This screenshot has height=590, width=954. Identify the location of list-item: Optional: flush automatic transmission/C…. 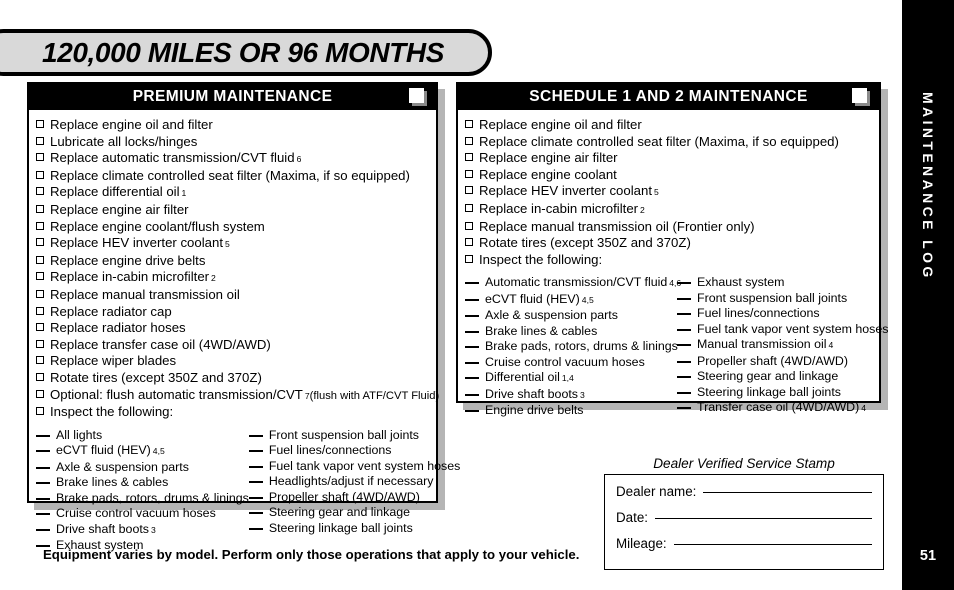
(237, 396).